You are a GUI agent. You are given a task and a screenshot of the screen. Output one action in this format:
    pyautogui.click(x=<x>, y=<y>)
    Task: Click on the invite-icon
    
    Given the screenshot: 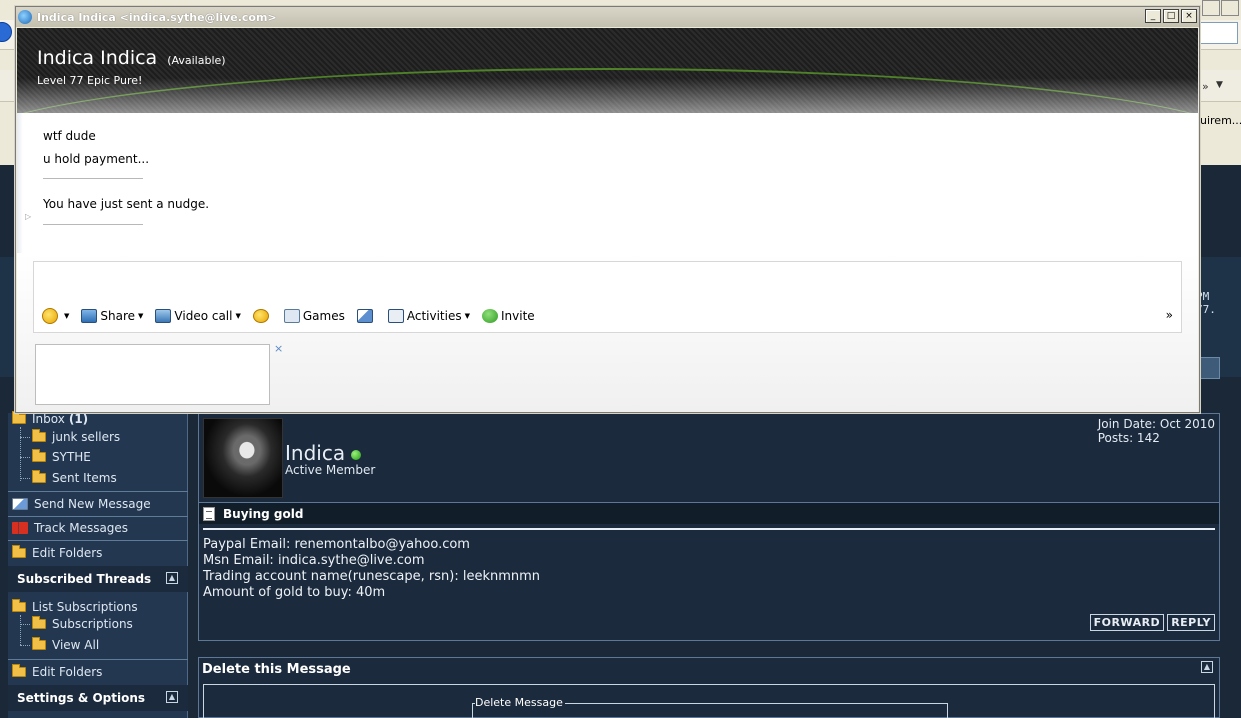 What is the action you would take?
    pyautogui.click(x=490, y=316)
    